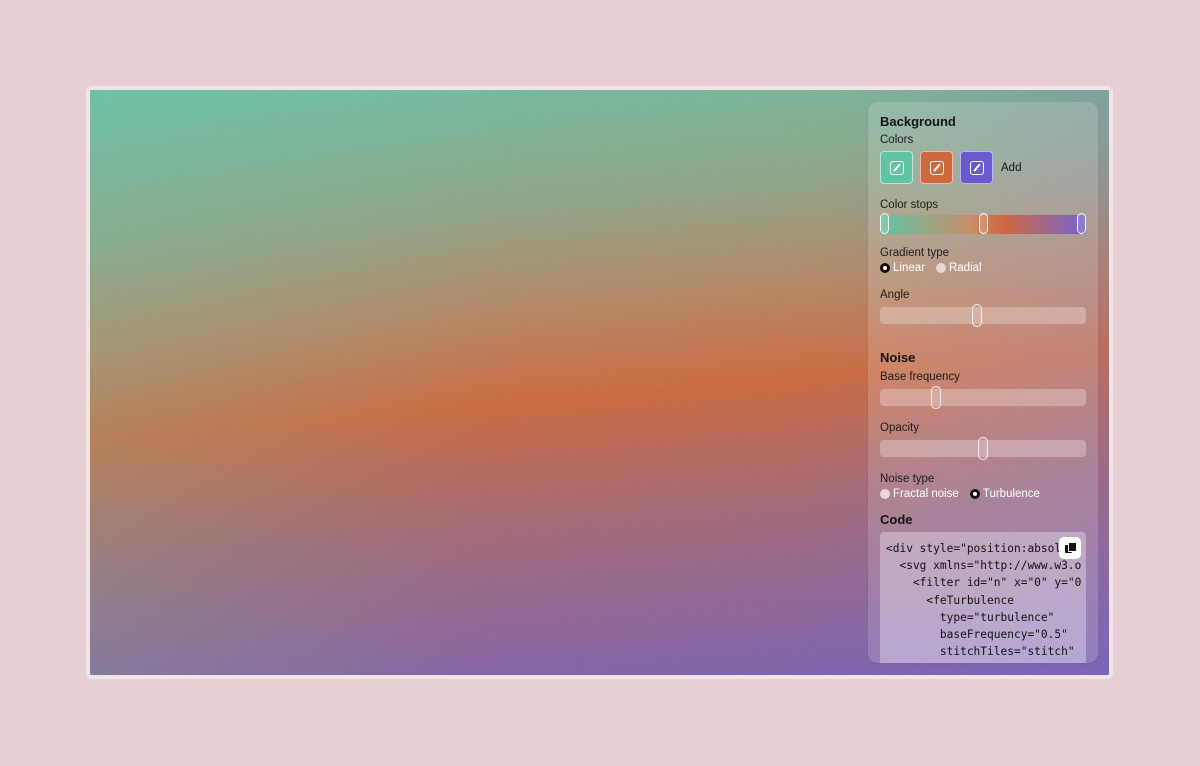 Image resolution: width=1200 pixels, height=766 pixels. Describe the element at coordinates (984, 566) in the screenshot. I see `code-line: <svg xmlns="http://www.w3.o` at that location.